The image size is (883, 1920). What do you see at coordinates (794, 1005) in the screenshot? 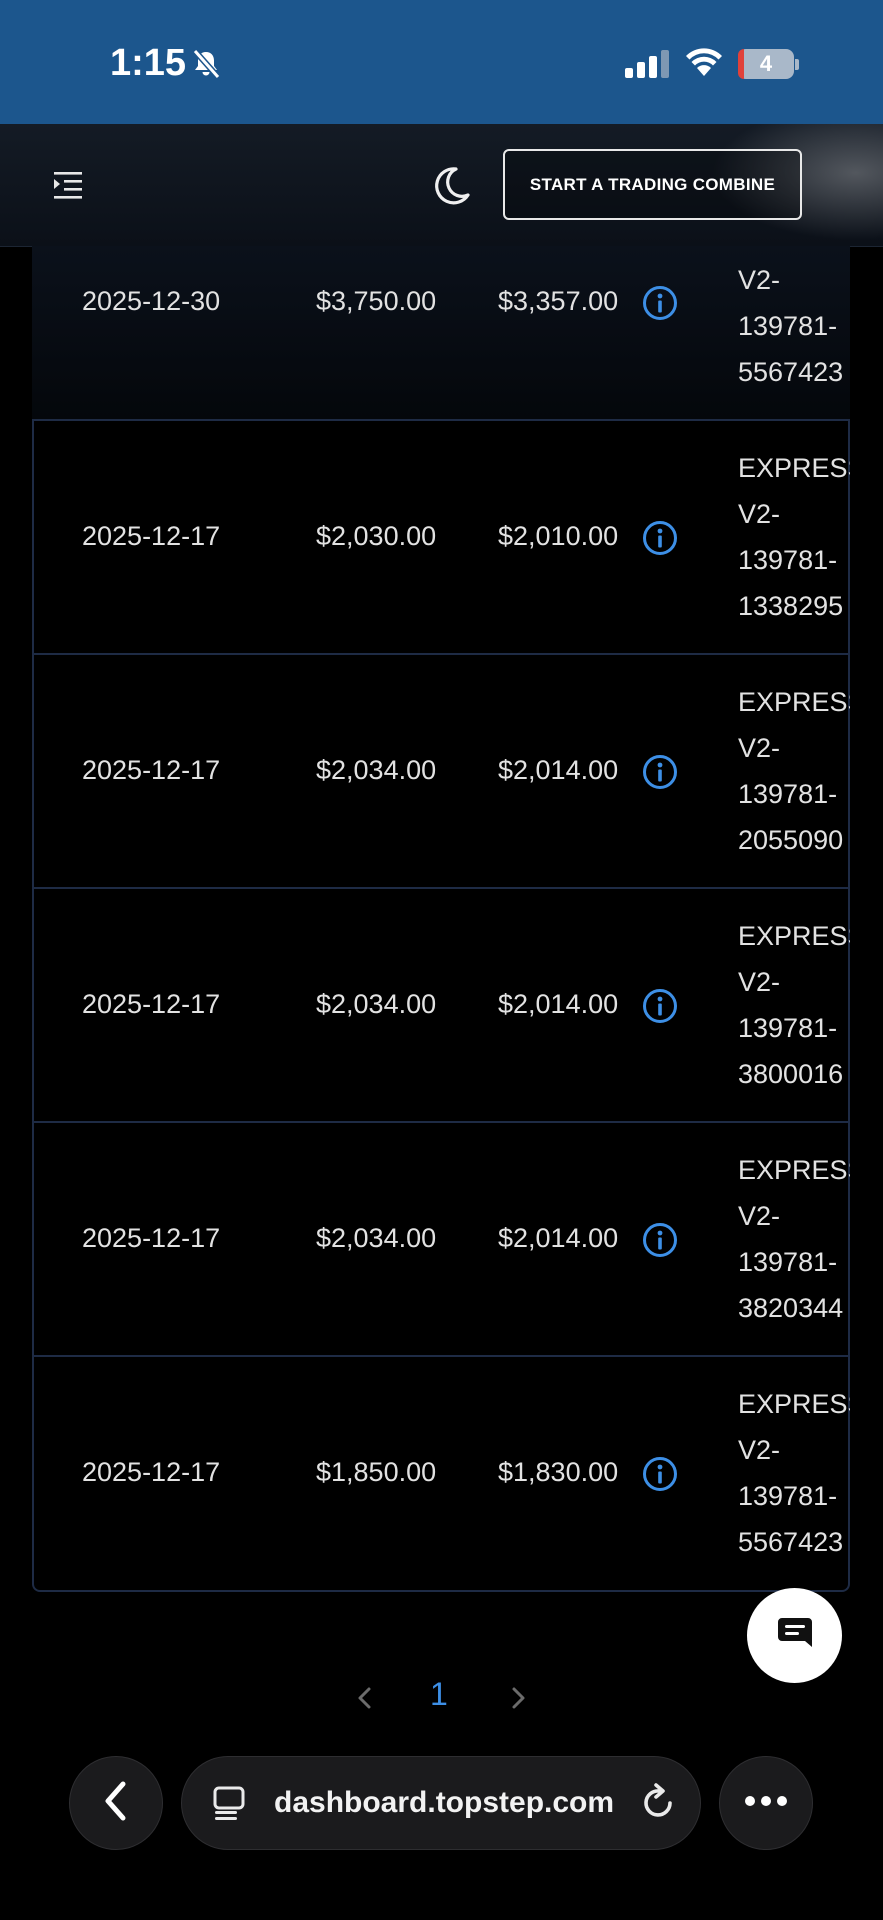
I see `cell-account: EXPRESS V2- 139781- 3800016` at bounding box center [794, 1005].